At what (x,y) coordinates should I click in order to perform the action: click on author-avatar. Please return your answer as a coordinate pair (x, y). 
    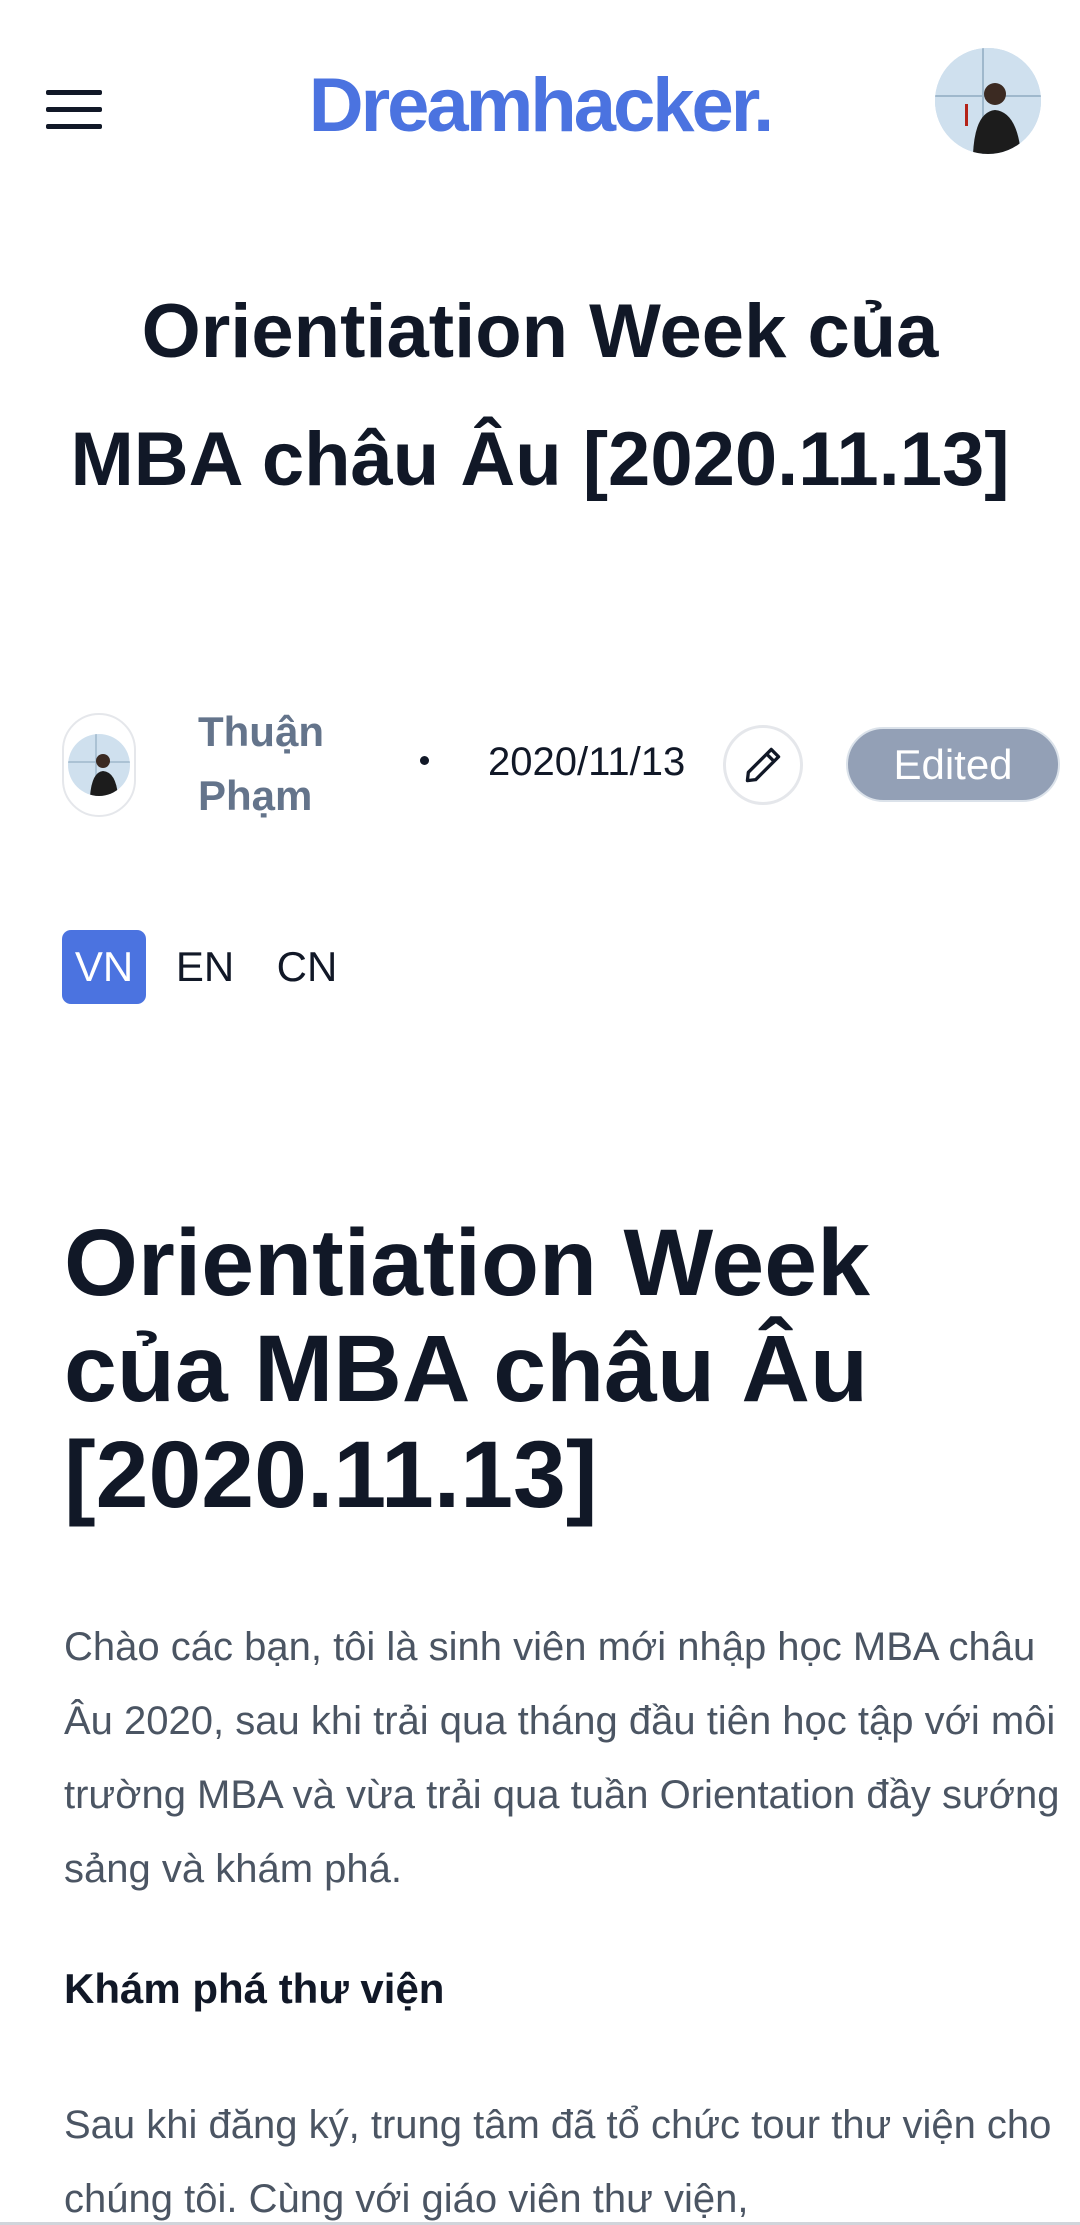
    Looking at the image, I should click on (99, 765).